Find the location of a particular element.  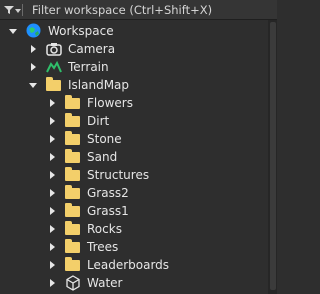

tree-item-folder: Structures is located at coordinates (98, 175).